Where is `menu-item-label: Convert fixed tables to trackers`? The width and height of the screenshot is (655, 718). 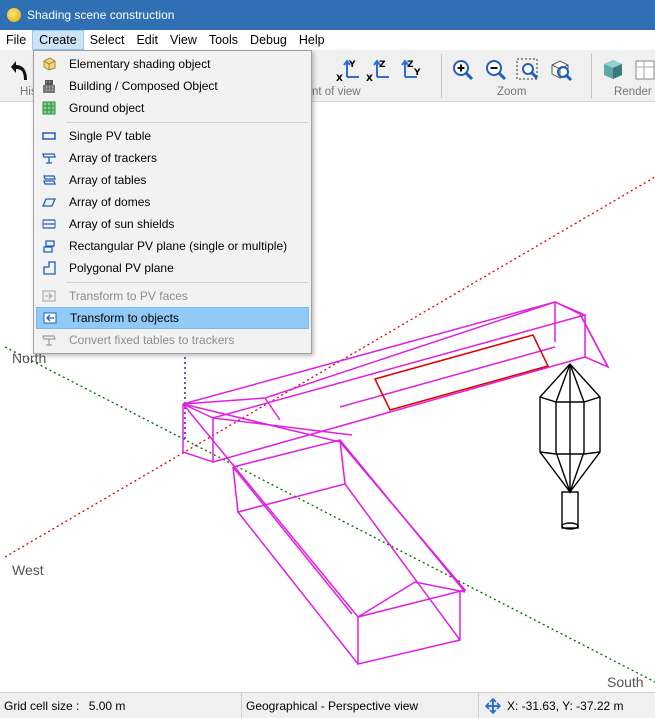 menu-item-label: Convert fixed tables to trackers is located at coordinates (152, 340).